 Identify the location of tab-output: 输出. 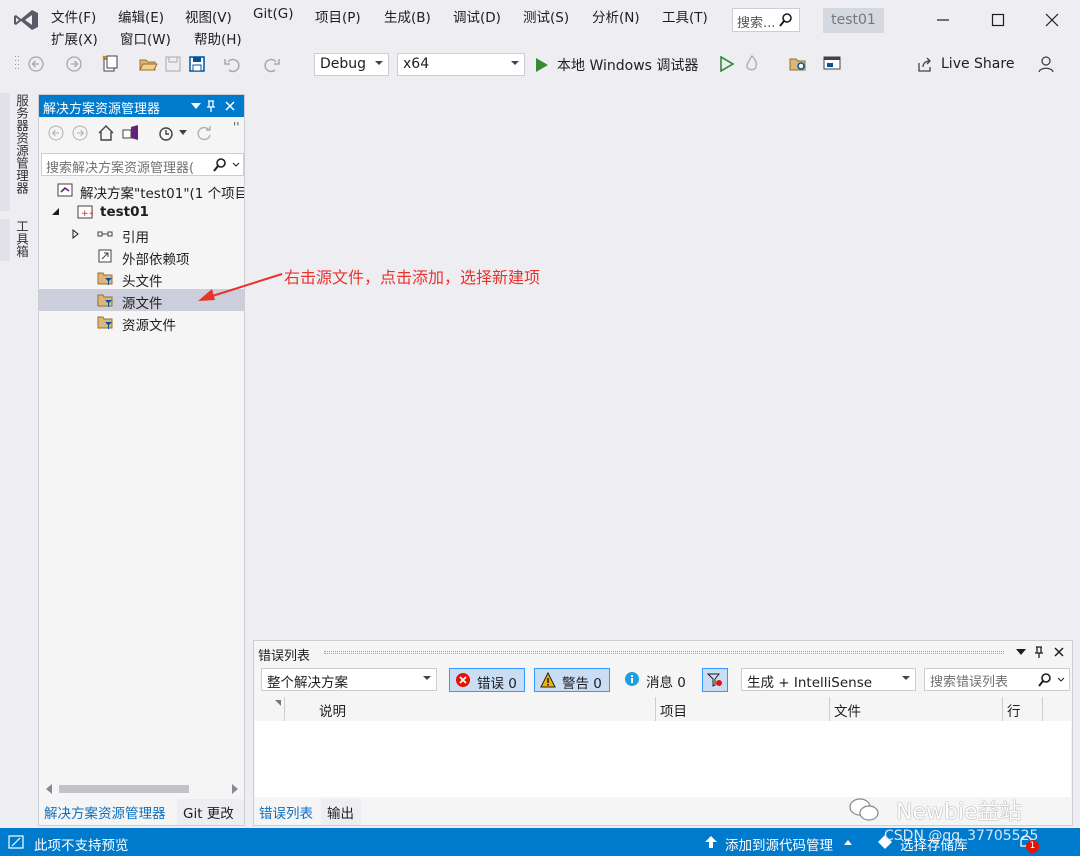
(341, 812).